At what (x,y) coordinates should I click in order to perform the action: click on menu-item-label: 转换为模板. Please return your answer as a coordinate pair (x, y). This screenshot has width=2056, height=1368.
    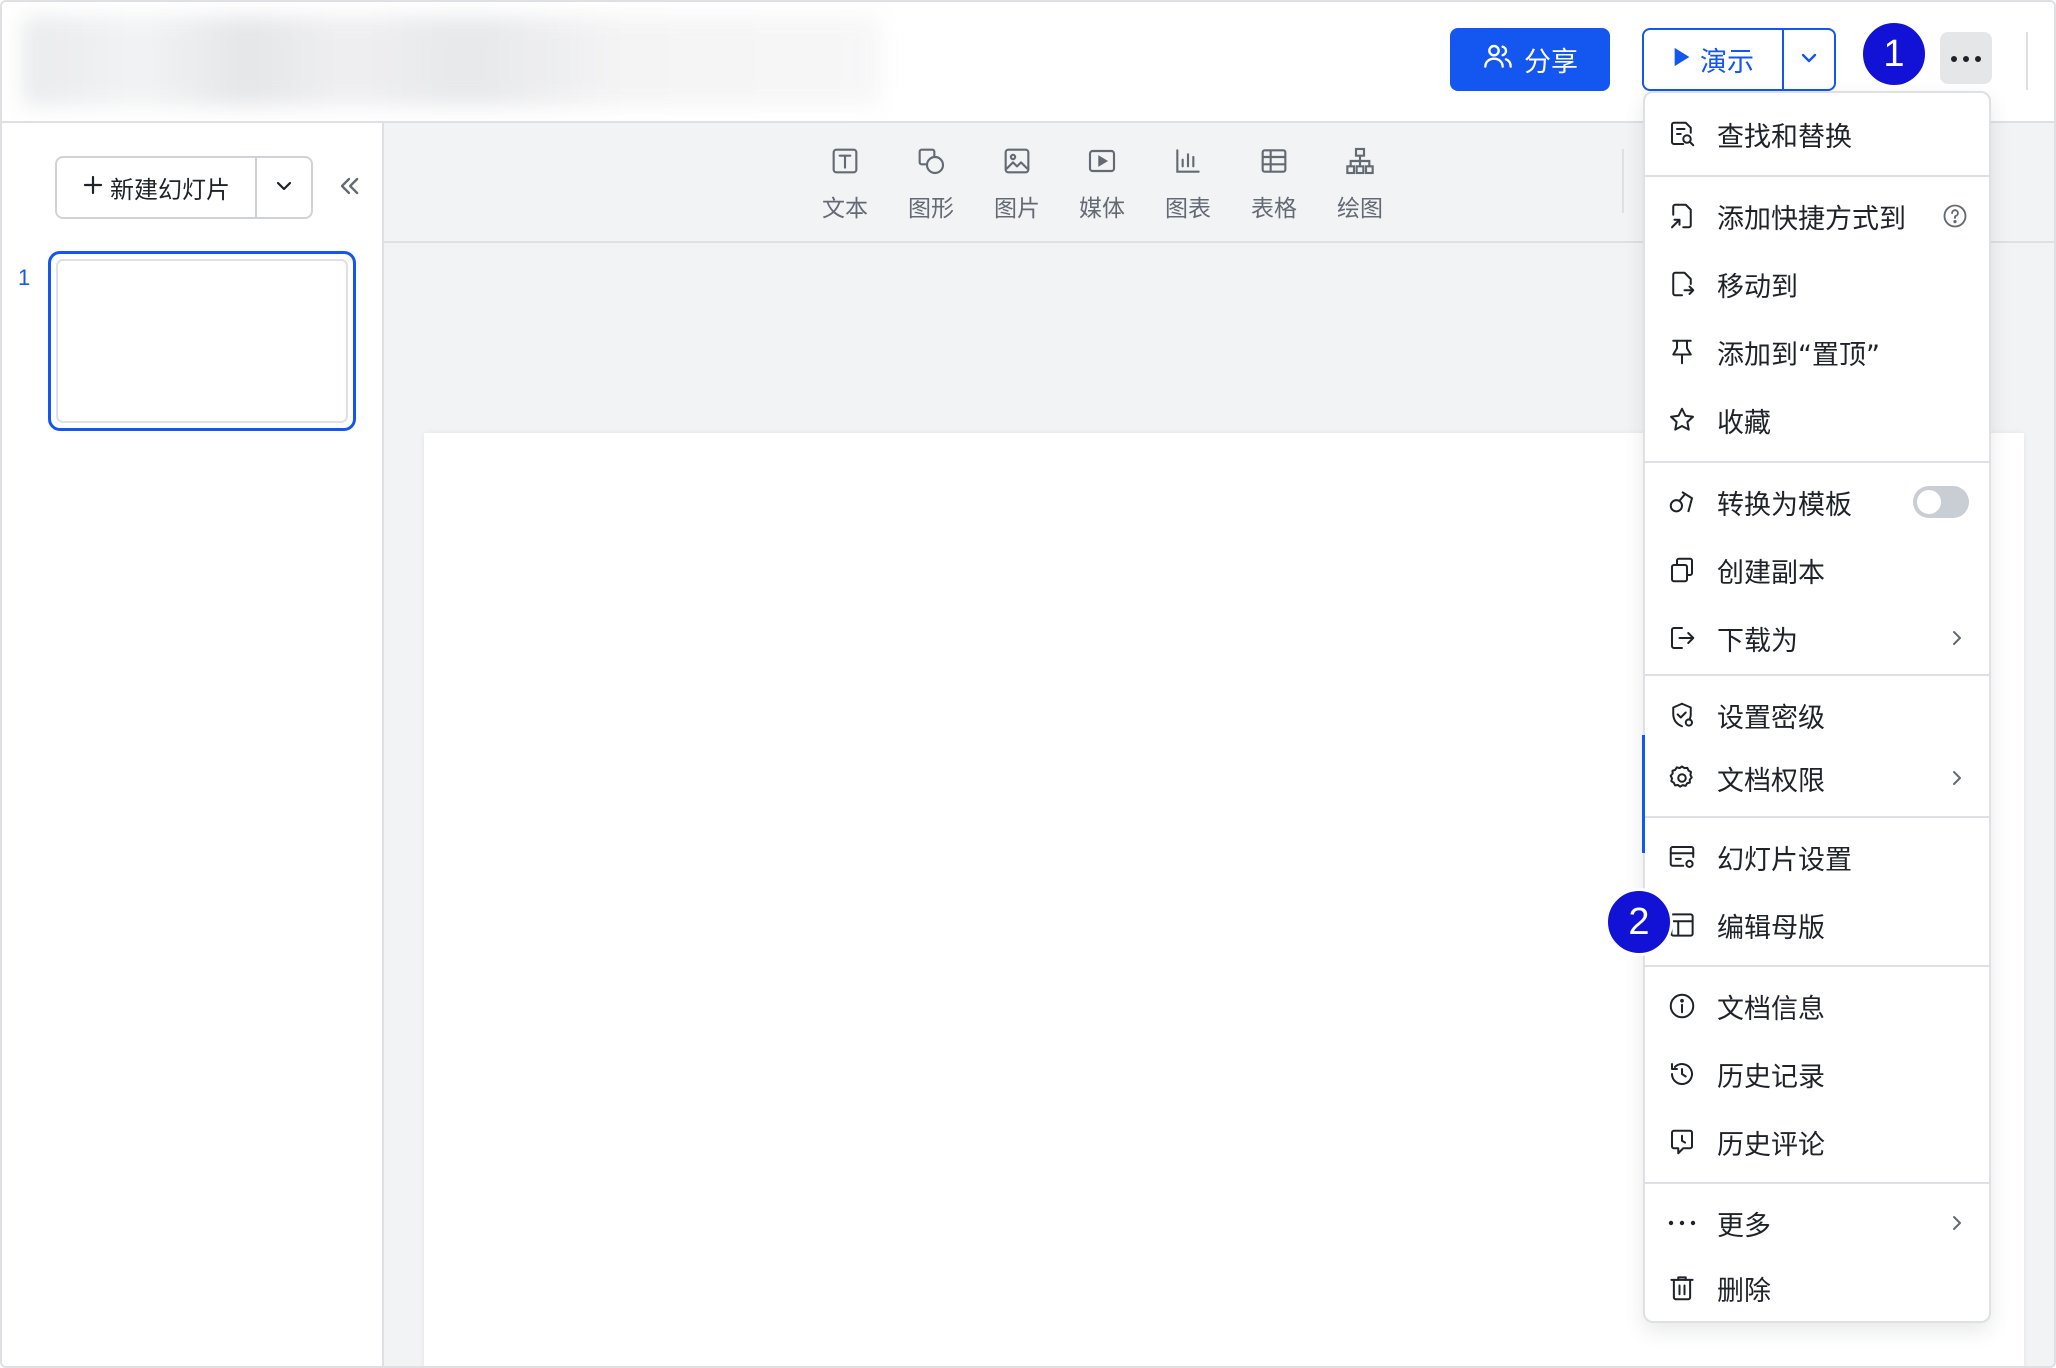
    Looking at the image, I should click on (1784, 505).